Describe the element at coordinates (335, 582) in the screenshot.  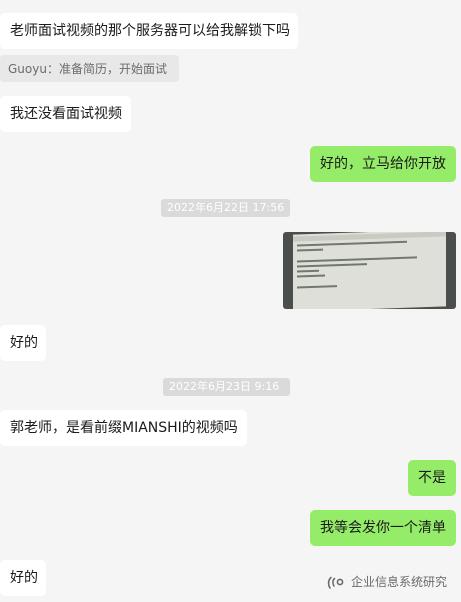
I see `wechat-official-account-icon` at that location.